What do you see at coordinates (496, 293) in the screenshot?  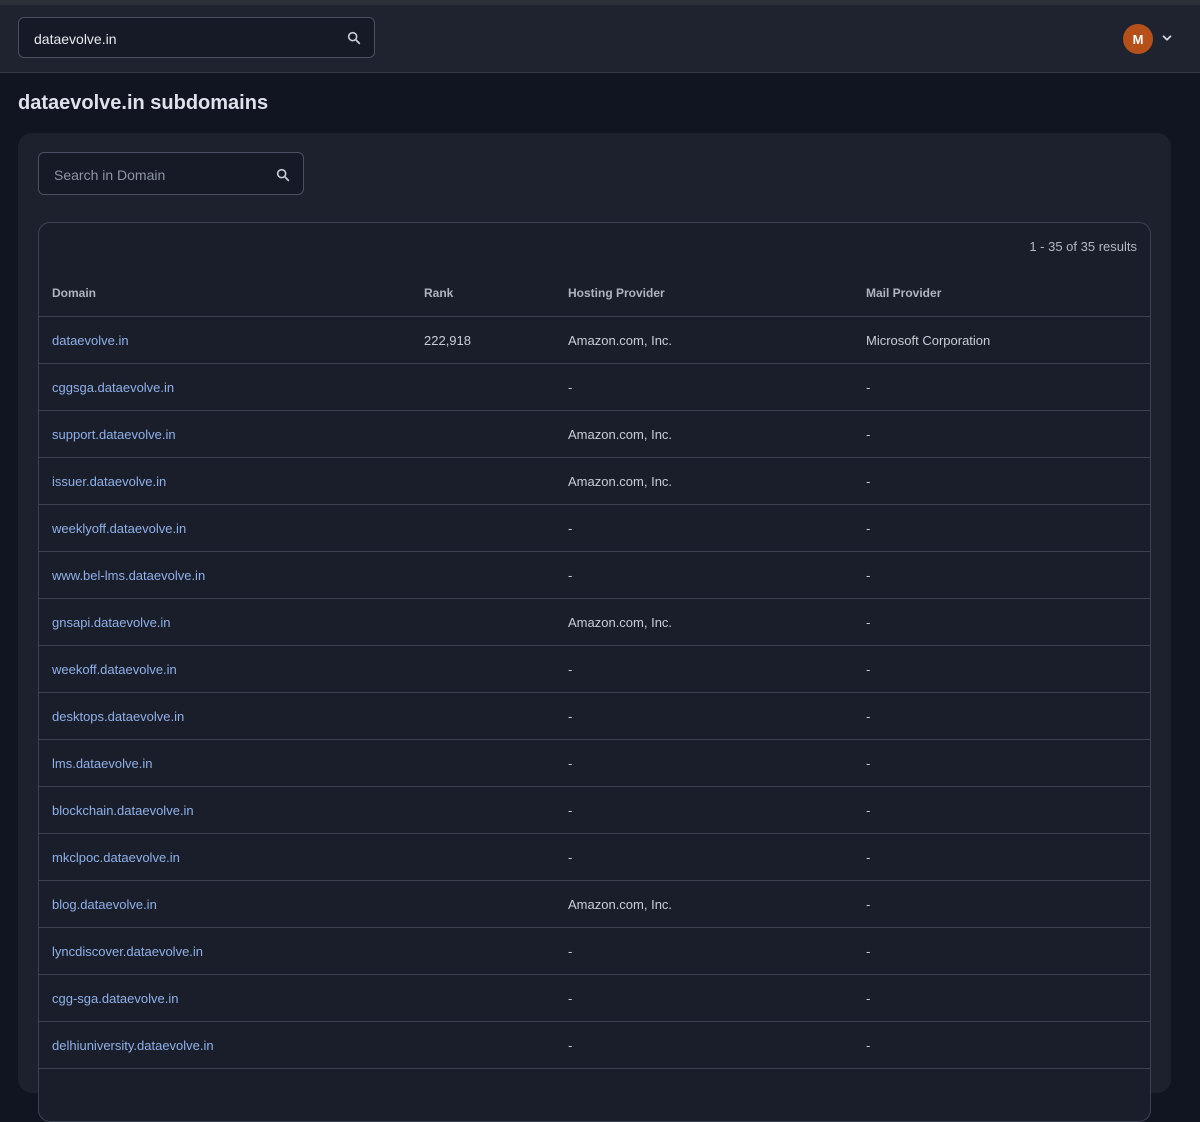 I see `column-header-rank: Rank` at bounding box center [496, 293].